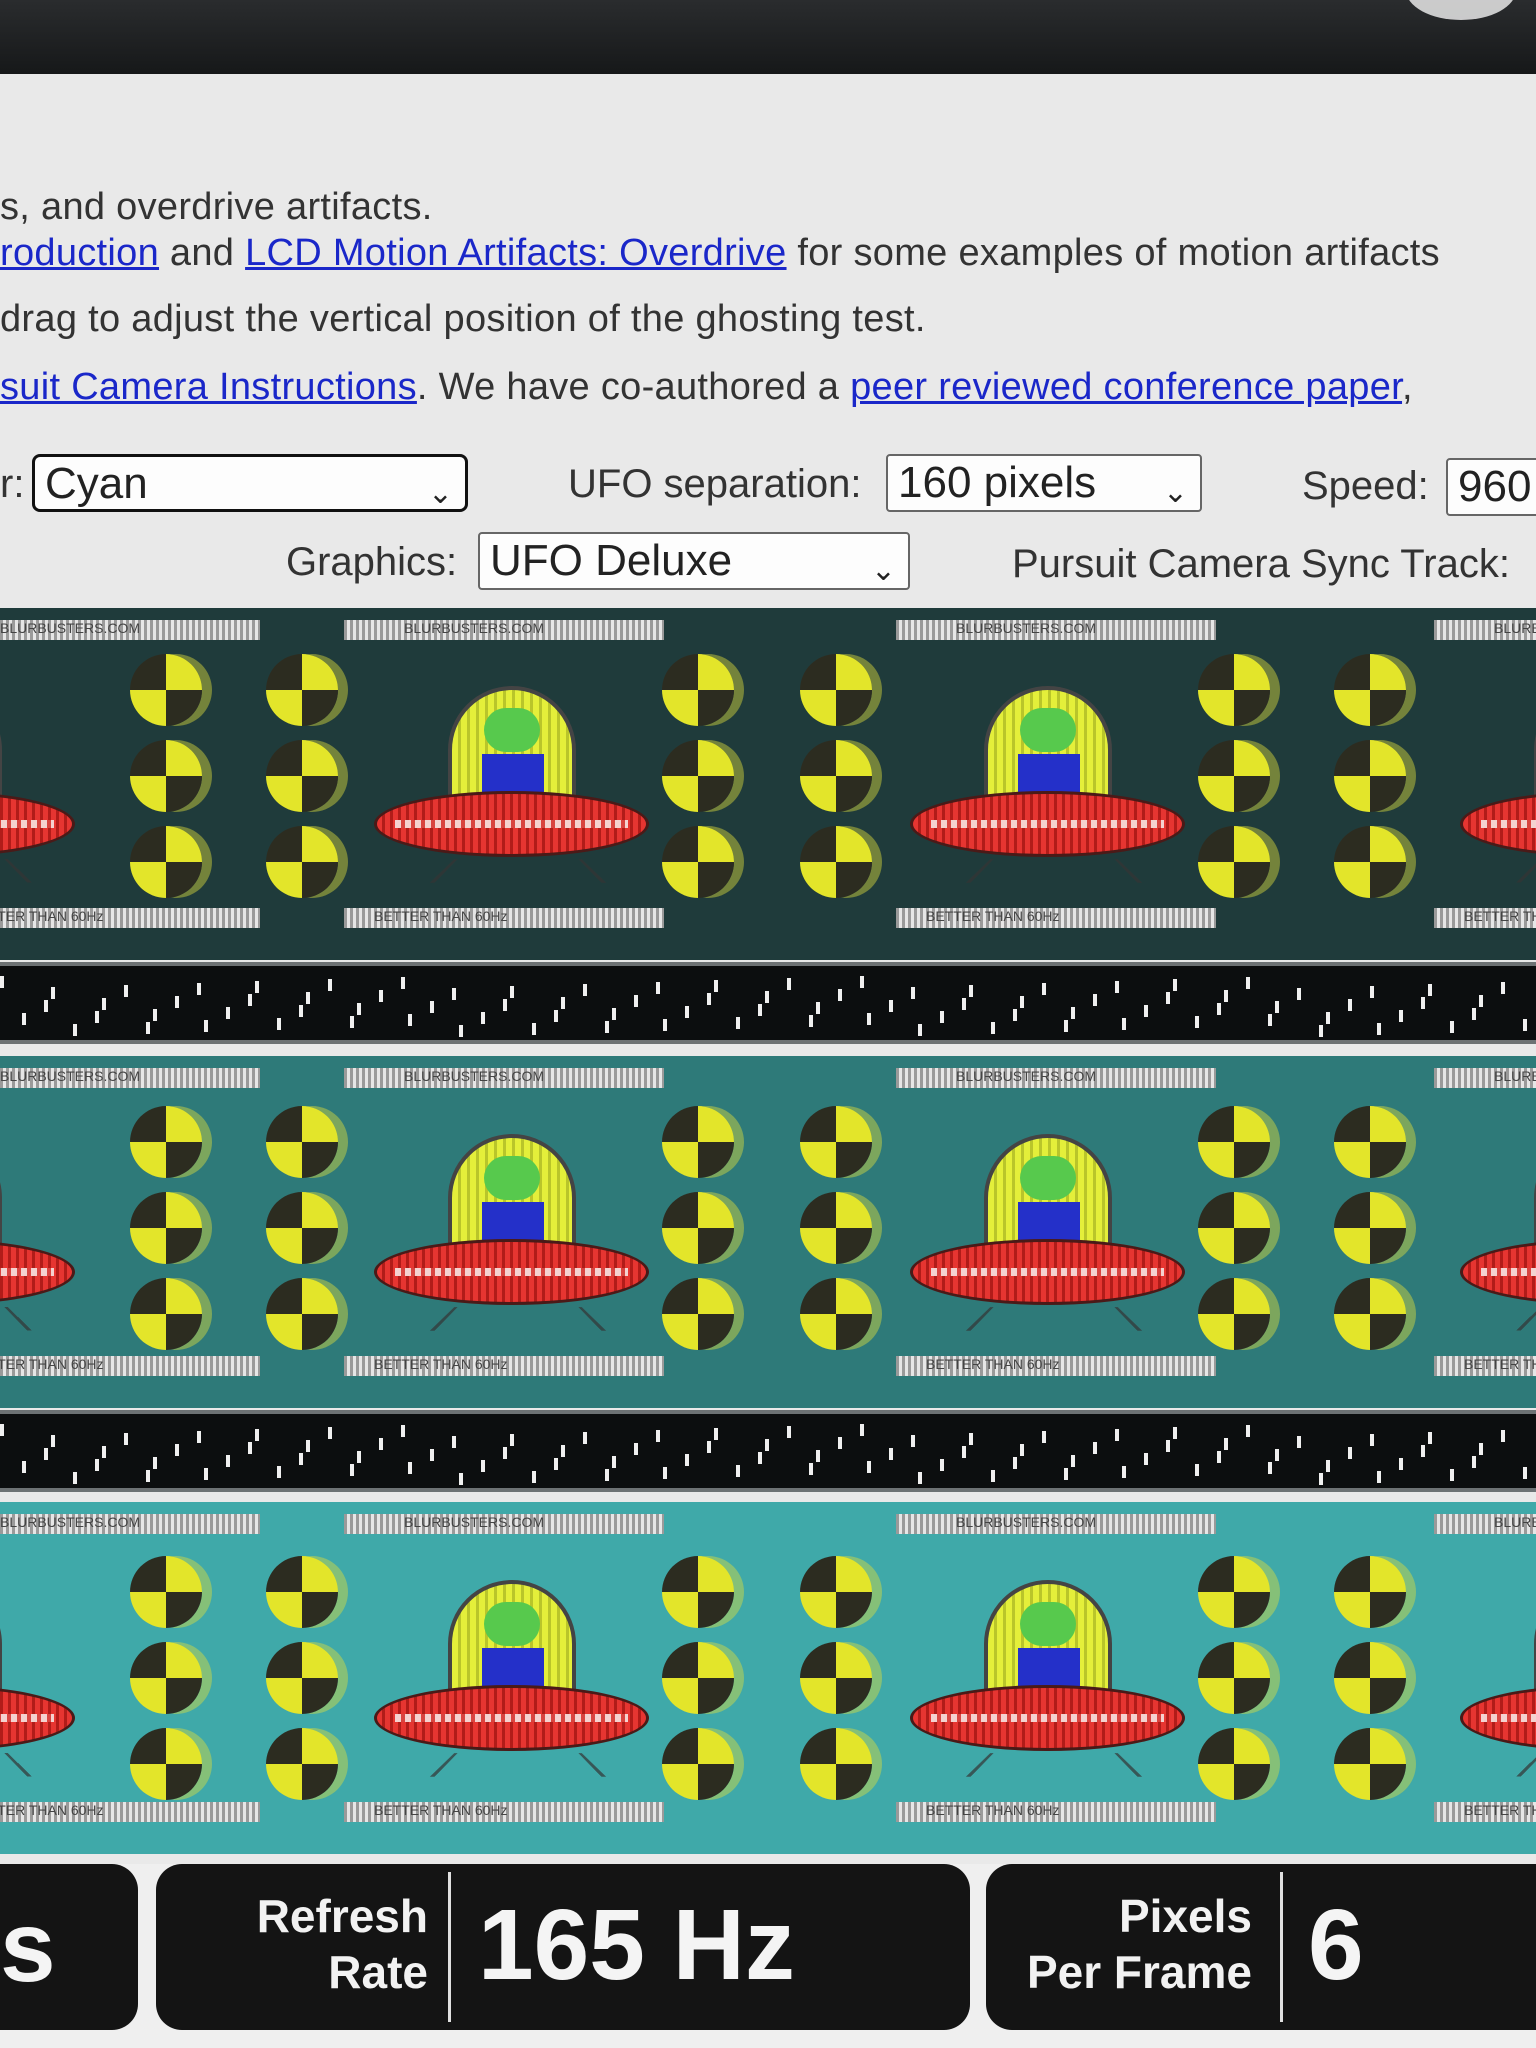  What do you see at coordinates (694, 561) in the screenshot?
I see `graphics-select: UFO Deluxe ⌄` at bounding box center [694, 561].